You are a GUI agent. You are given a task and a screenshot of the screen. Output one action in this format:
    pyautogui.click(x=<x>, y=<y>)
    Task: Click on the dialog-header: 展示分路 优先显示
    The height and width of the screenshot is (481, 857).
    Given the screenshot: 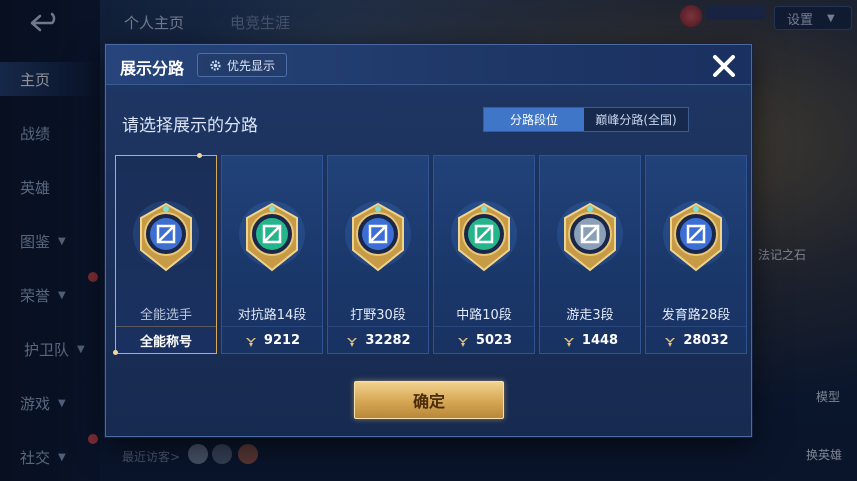 What is the action you would take?
    pyautogui.click(x=428, y=65)
    